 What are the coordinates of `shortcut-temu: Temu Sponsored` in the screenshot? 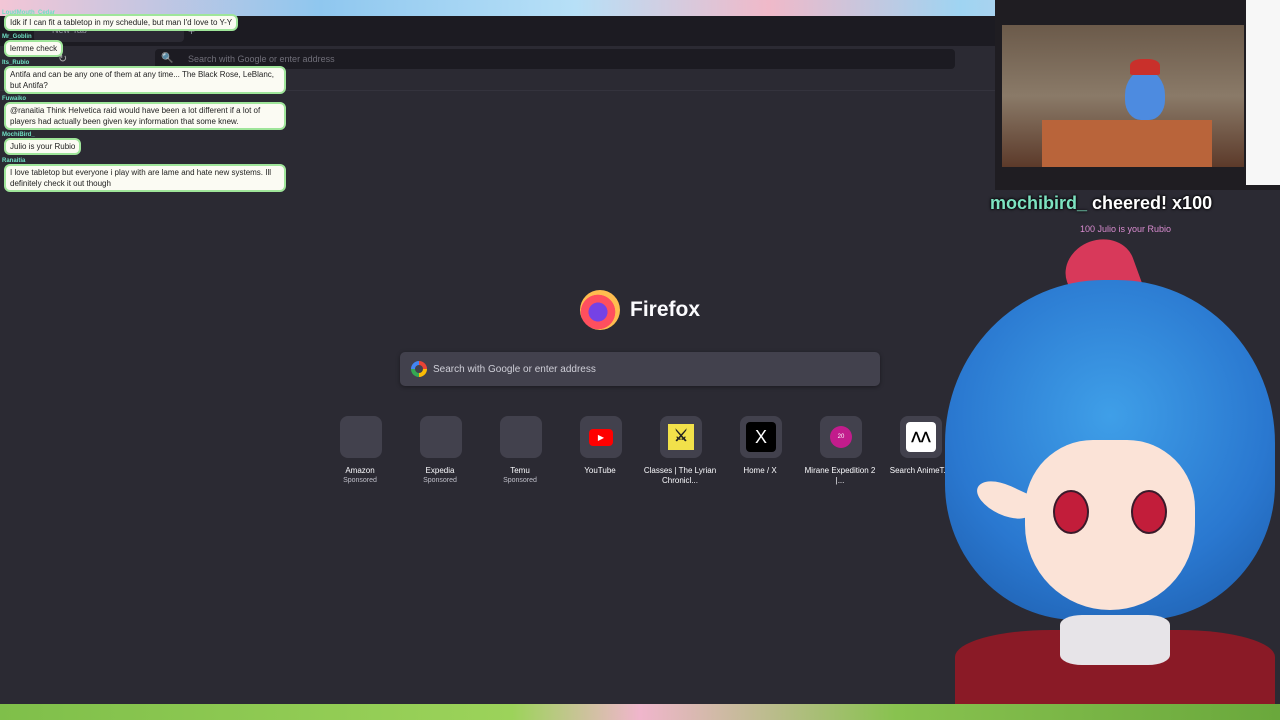 It's located at (520, 456).